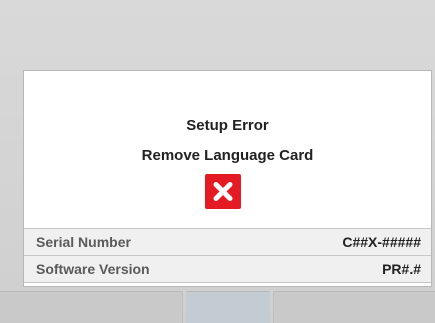 The image size is (435, 323). What do you see at coordinates (223, 191) in the screenshot?
I see `error-x-icon` at bounding box center [223, 191].